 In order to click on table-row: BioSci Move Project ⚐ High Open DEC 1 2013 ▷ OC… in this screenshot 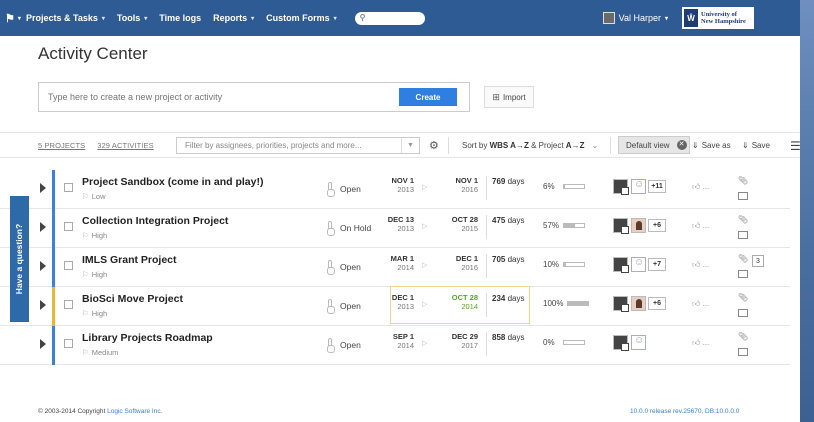, I will do `click(395, 306)`.